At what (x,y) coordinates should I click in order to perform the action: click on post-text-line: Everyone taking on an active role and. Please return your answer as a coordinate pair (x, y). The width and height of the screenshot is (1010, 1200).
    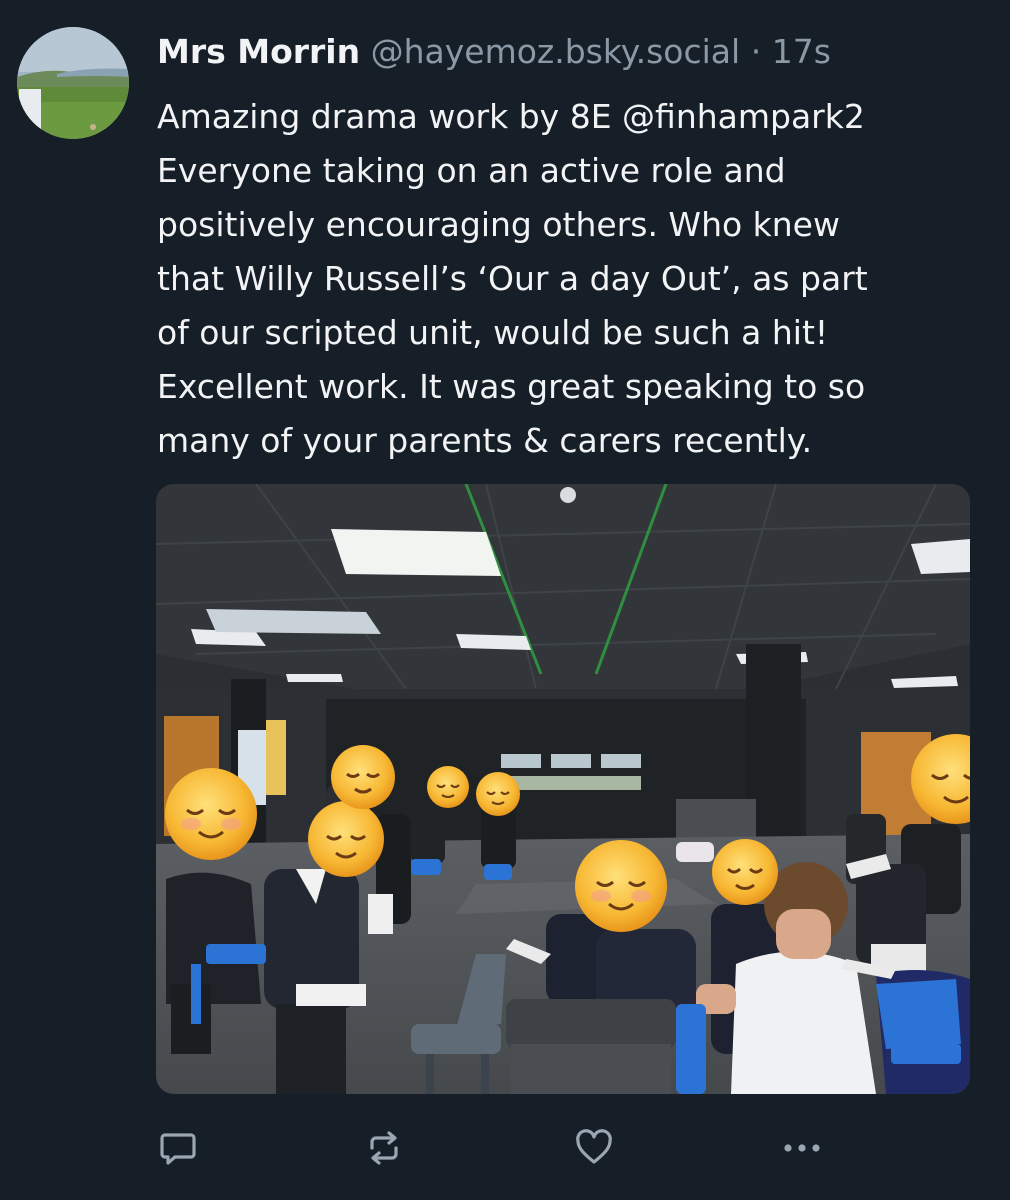
    Looking at the image, I should click on (471, 170).